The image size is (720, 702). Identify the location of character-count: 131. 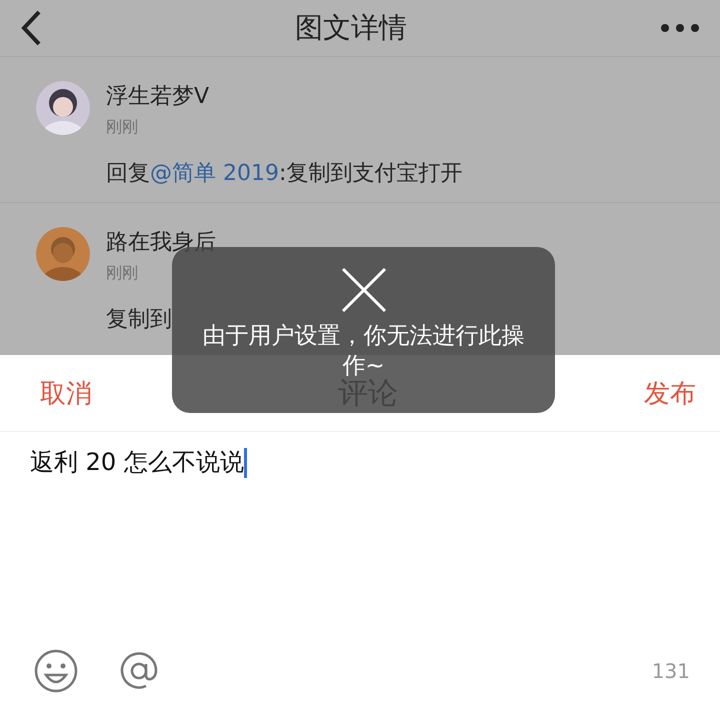
(671, 671).